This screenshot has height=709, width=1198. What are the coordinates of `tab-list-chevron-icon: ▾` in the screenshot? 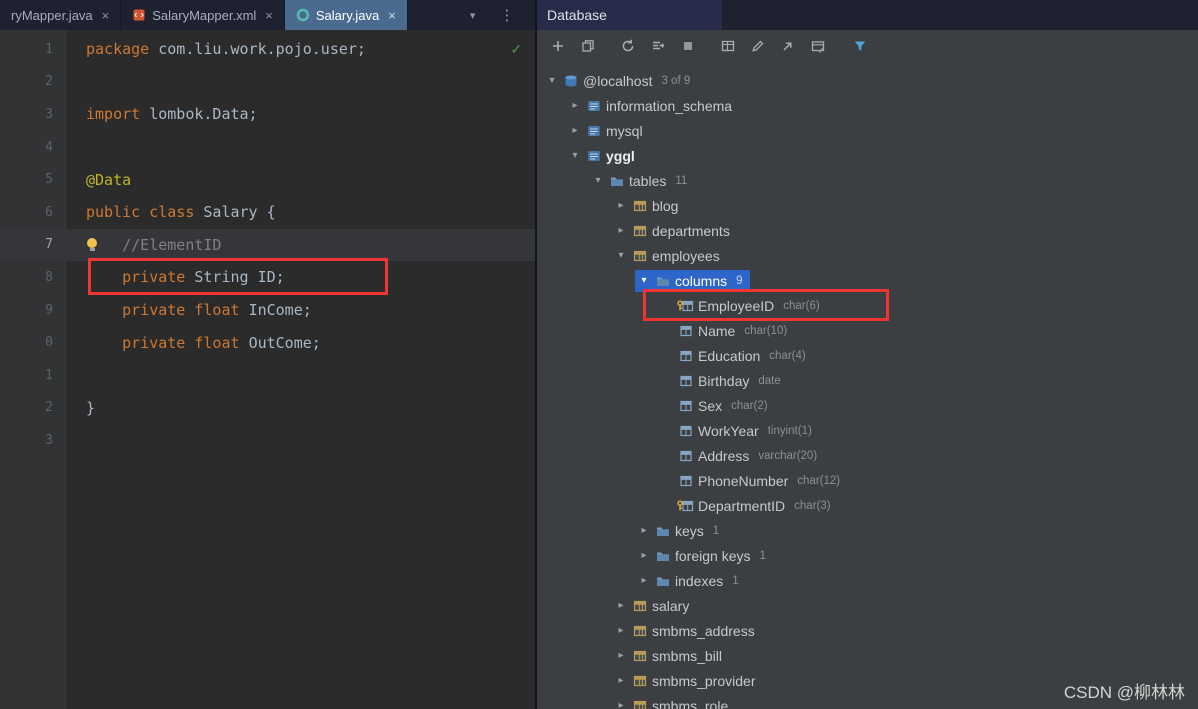 It's located at (473, 15).